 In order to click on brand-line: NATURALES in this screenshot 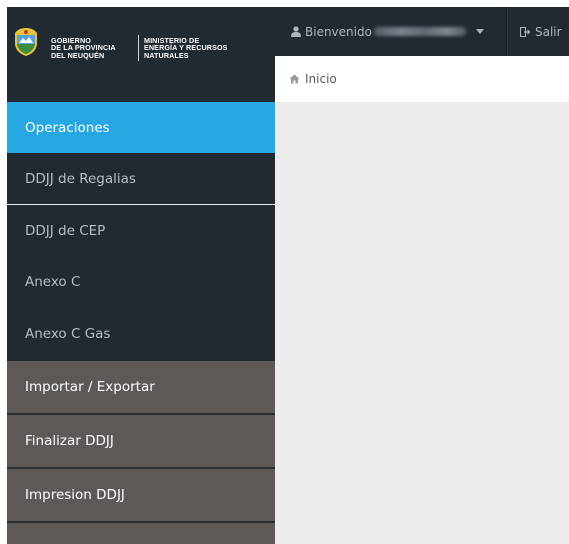, I will do `click(166, 55)`.